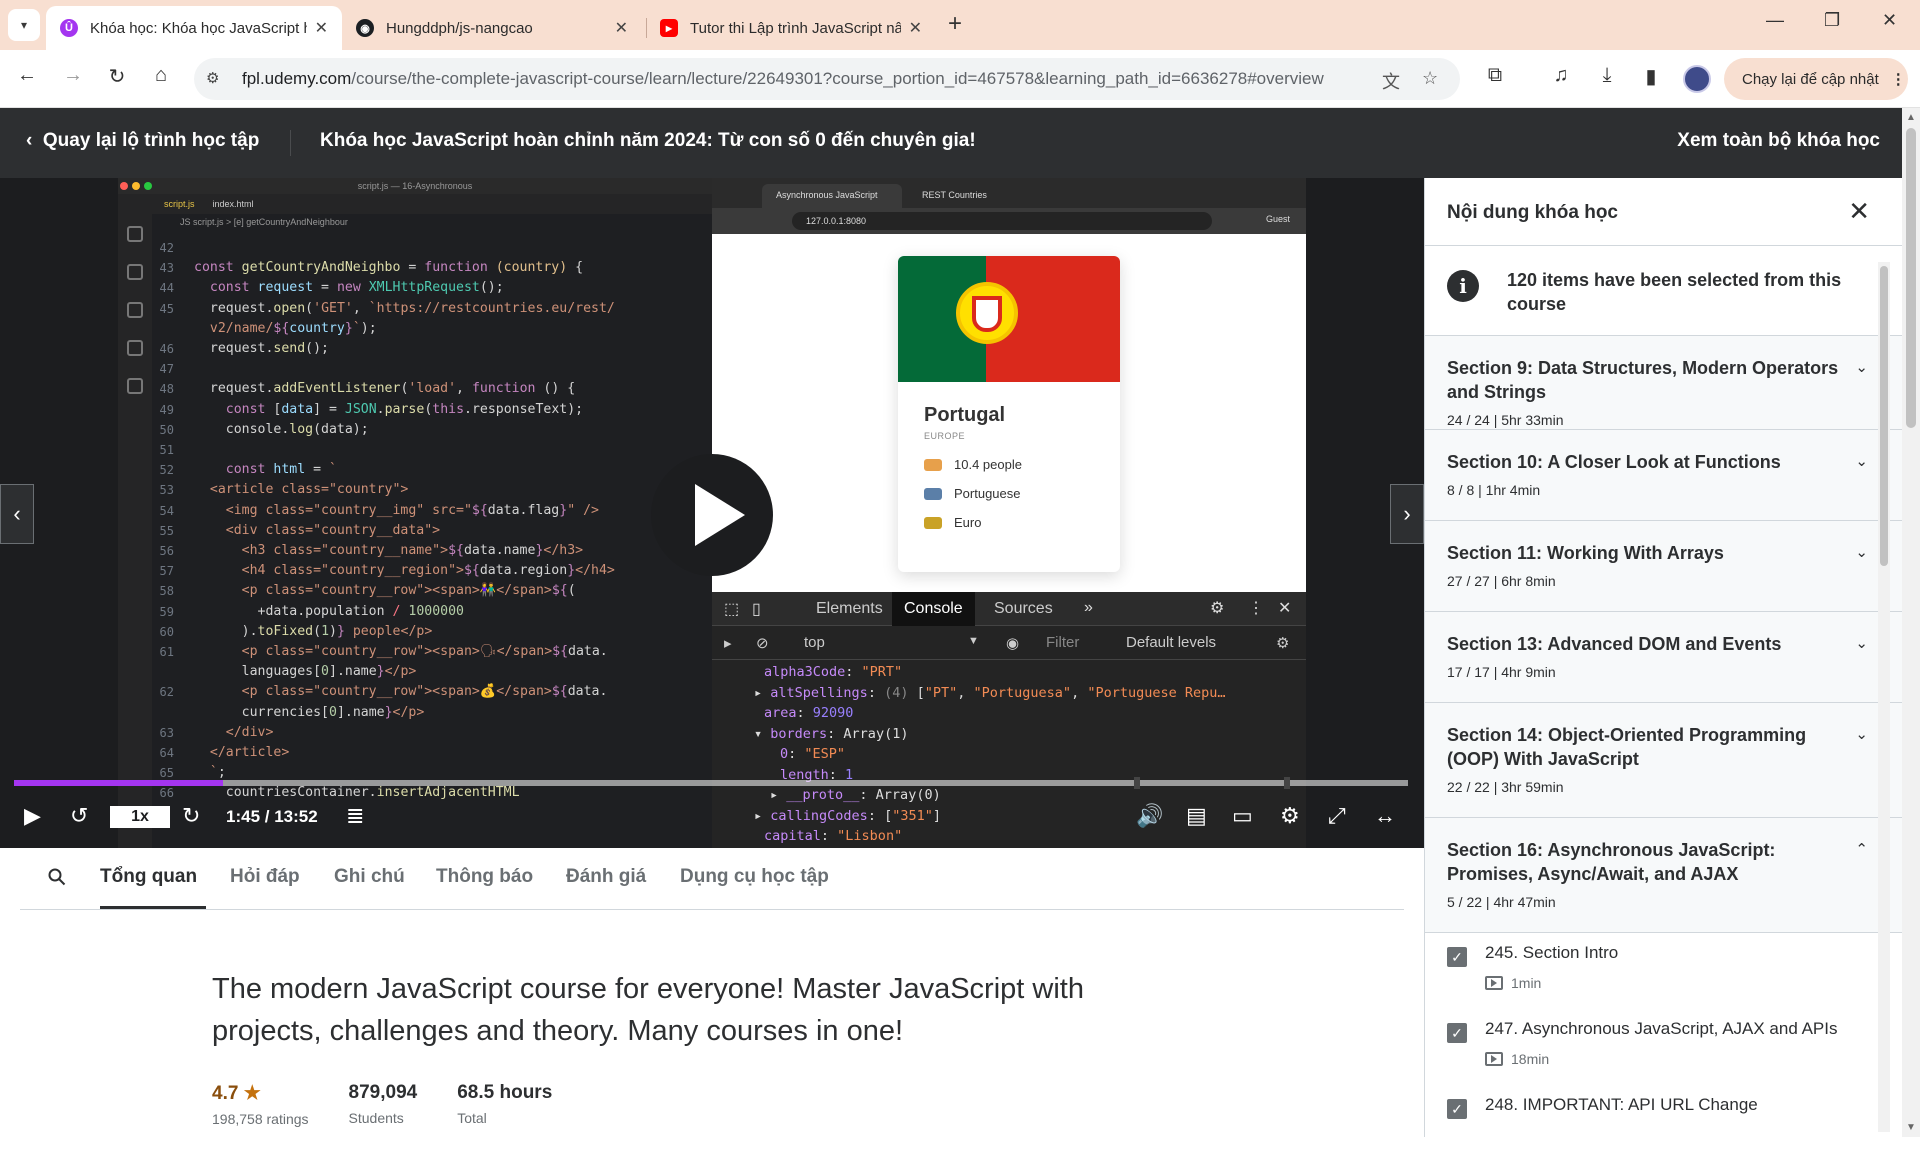  What do you see at coordinates (955, 24) in the screenshot?
I see `new-tab-button: +` at bounding box center [955, 24].